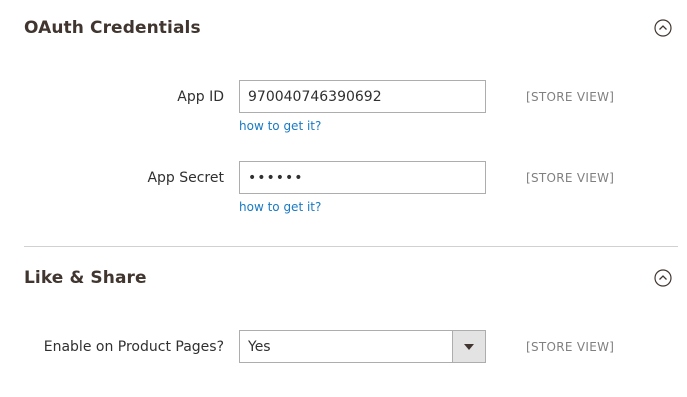 The width and height of the screenshot is (687, 397). I want to click on chevron-down-icon, so click(469, 346).